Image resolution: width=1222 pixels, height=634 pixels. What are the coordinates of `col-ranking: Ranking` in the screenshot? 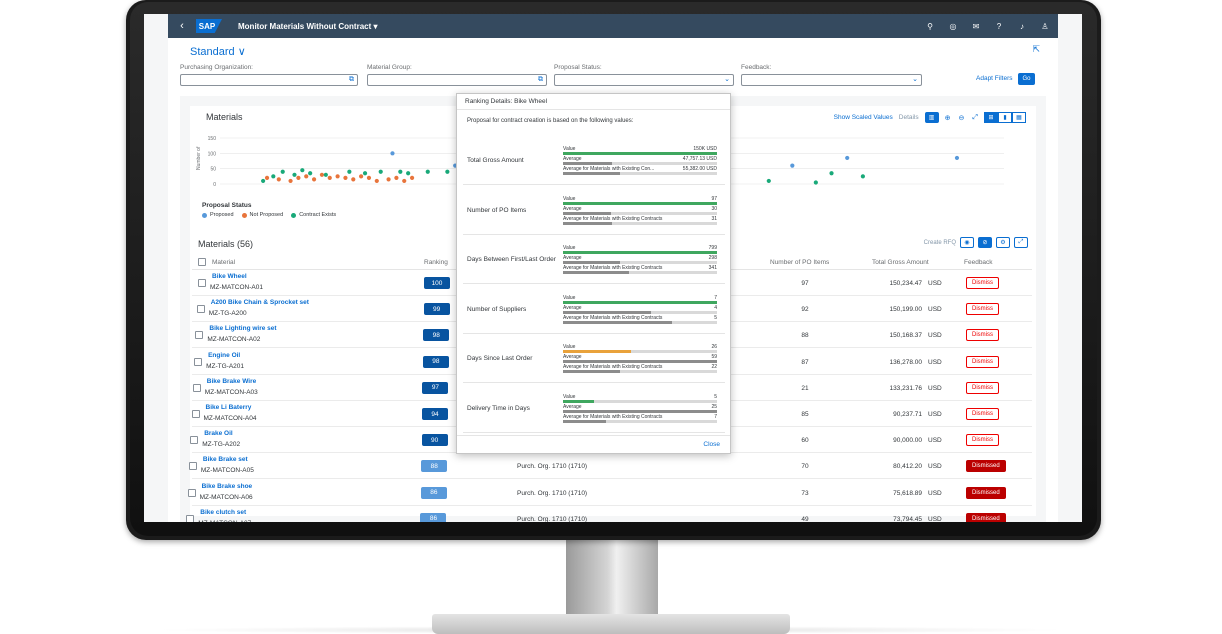 It's located at (436, 262).